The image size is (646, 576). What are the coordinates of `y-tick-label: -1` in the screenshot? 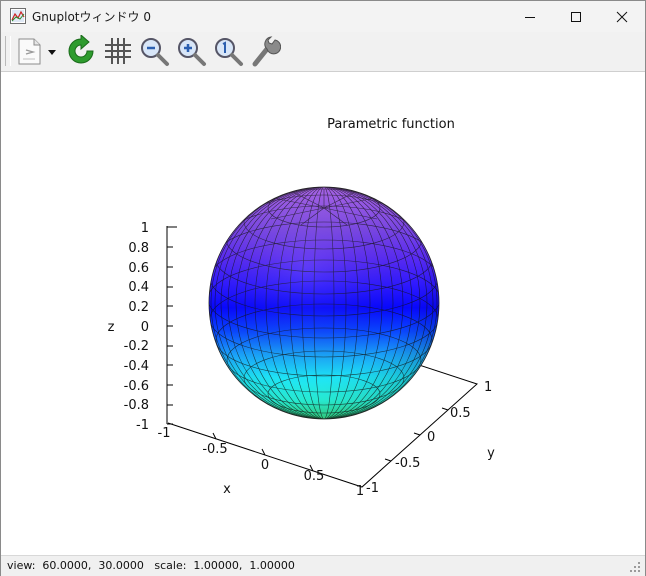 It's located at (372, 488).